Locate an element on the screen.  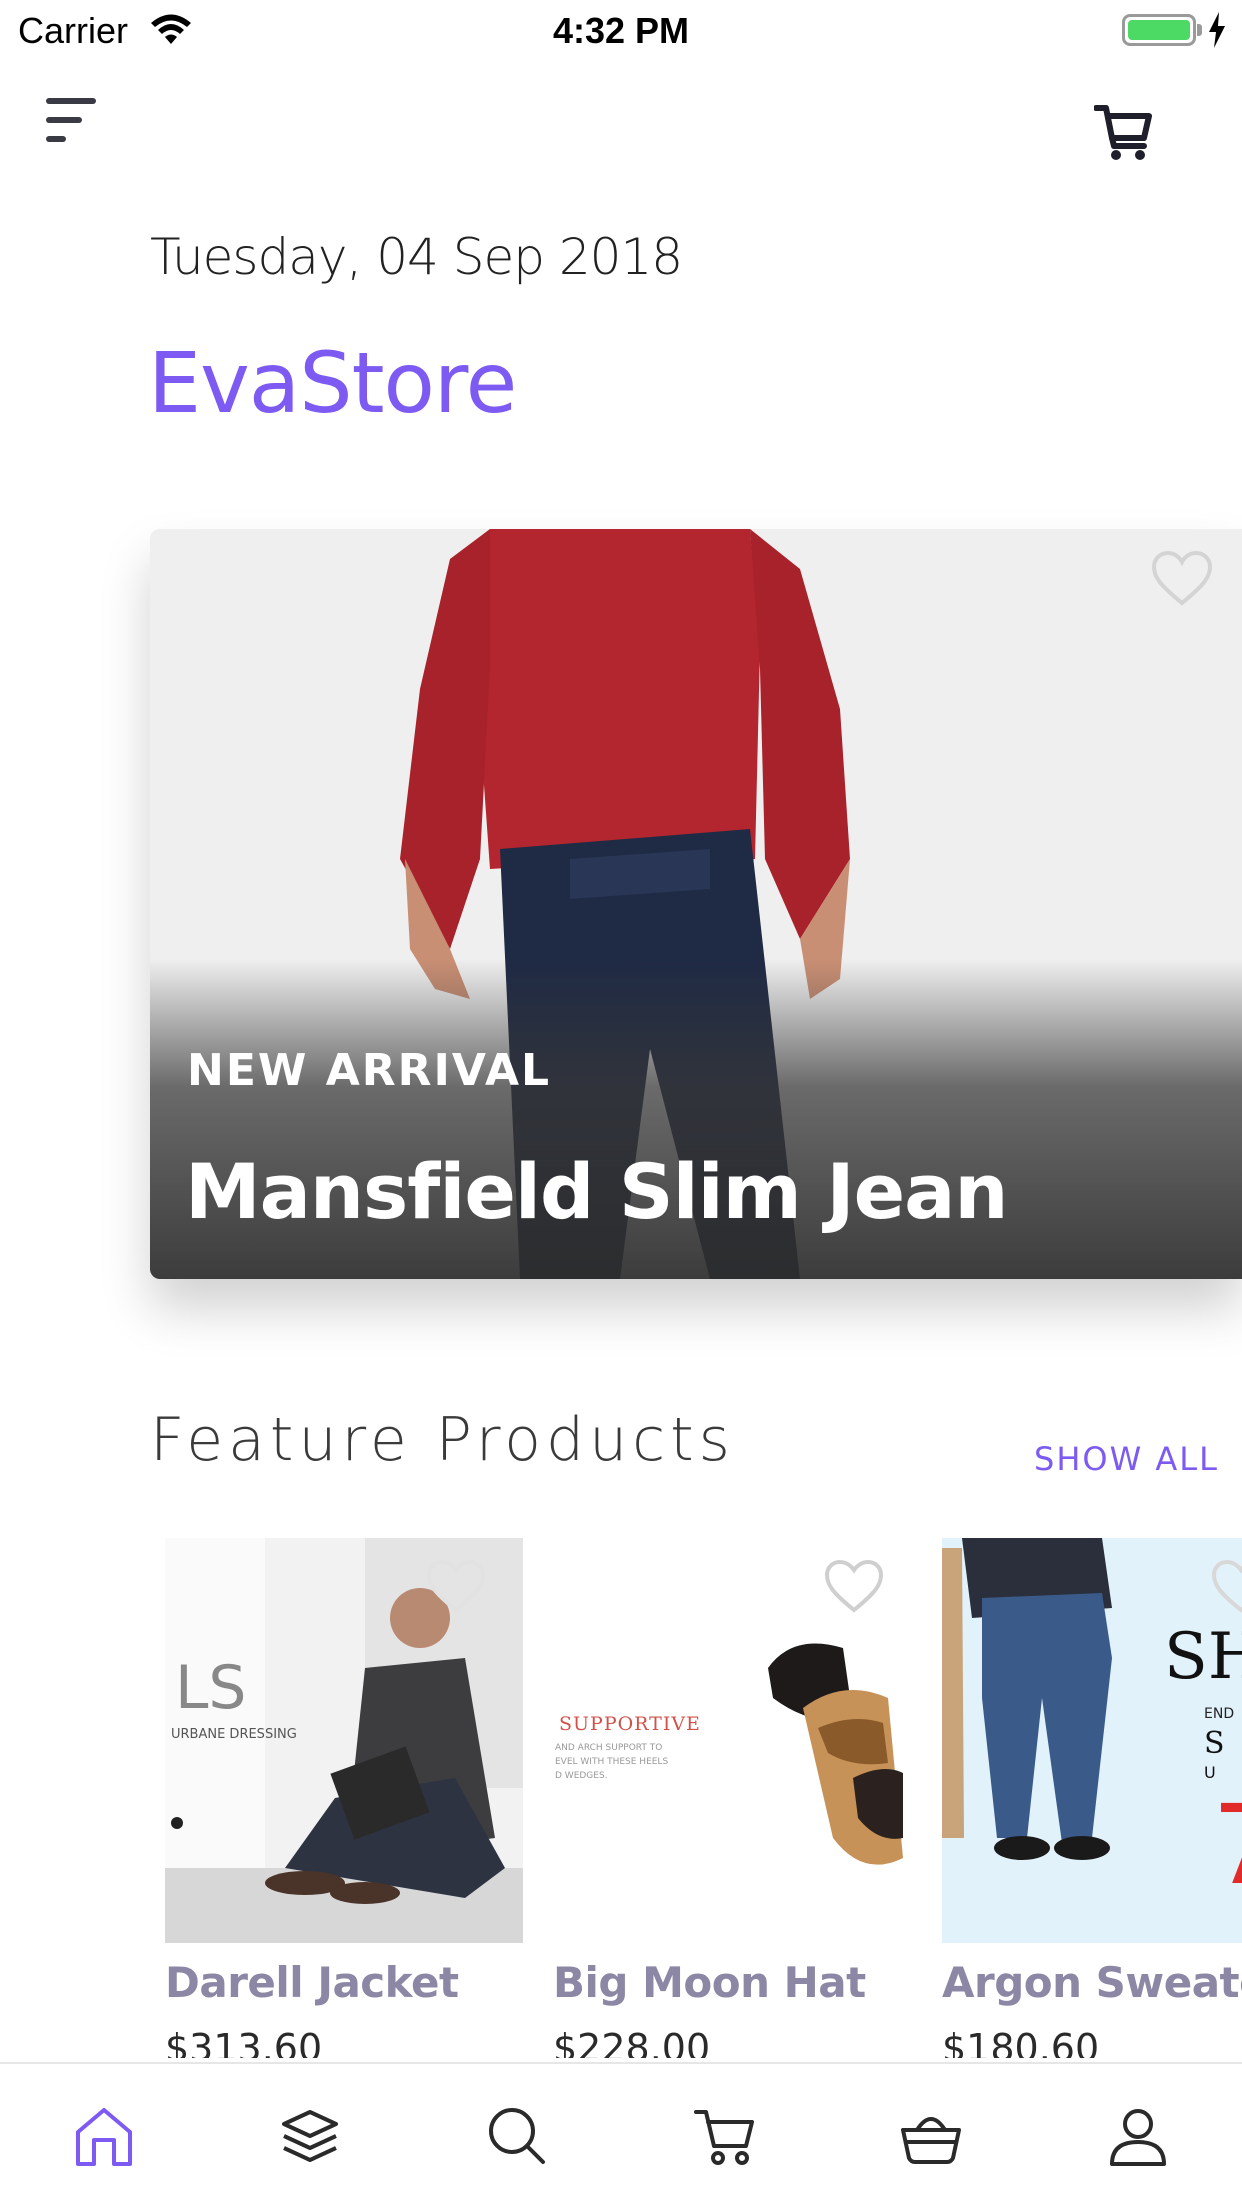
product-name: Big Moon Hat is located at coordinates (709, 1982).